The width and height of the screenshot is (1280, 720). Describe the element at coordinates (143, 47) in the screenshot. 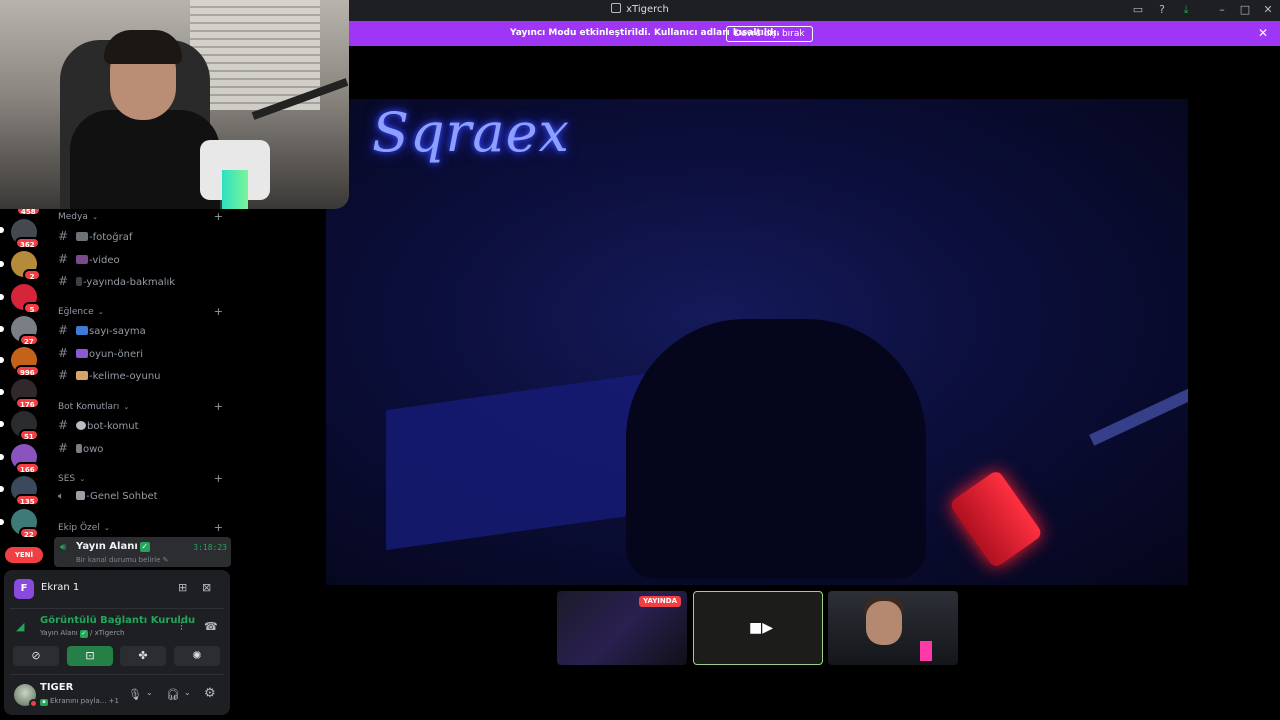

I see `webcam-person-hair` at that location.